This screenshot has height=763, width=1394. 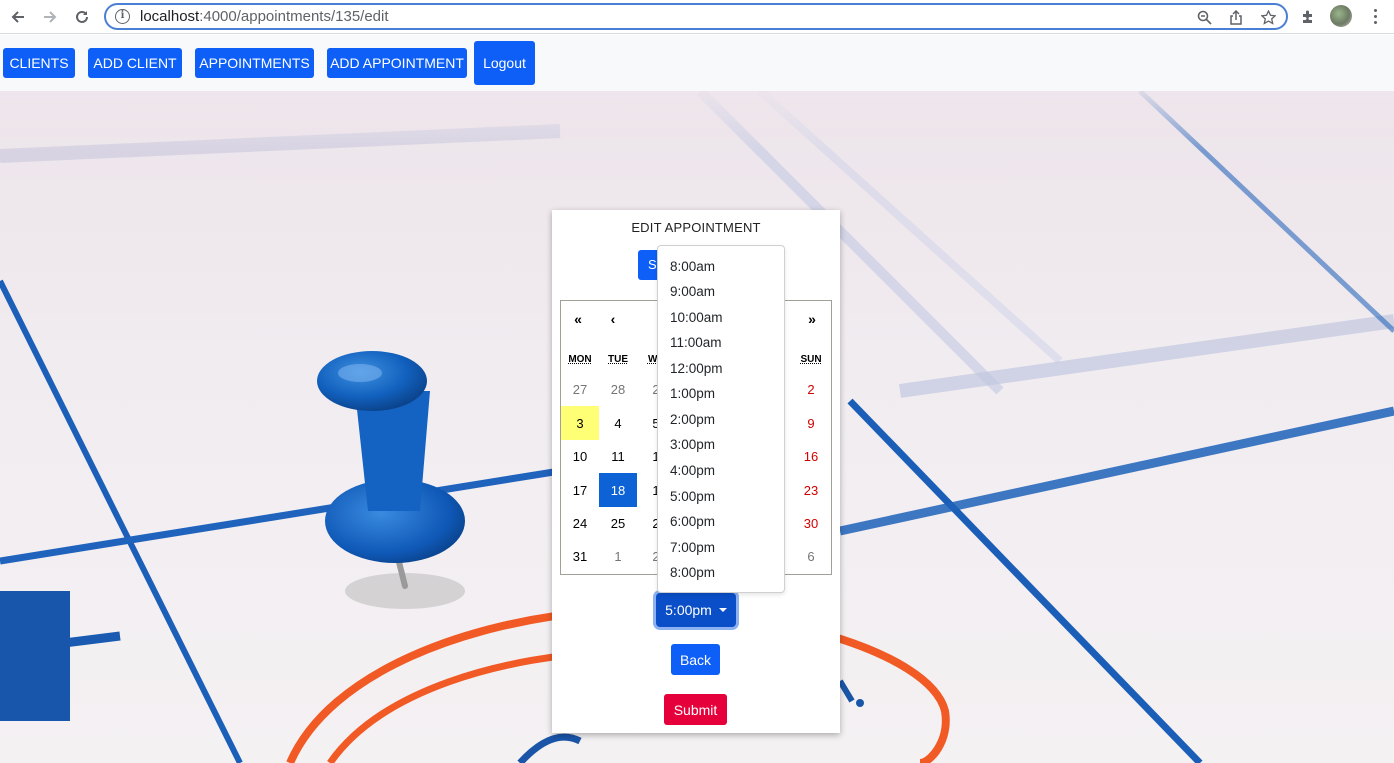 I want to click on weekday-header: SUN, so click(x=811, y=359).